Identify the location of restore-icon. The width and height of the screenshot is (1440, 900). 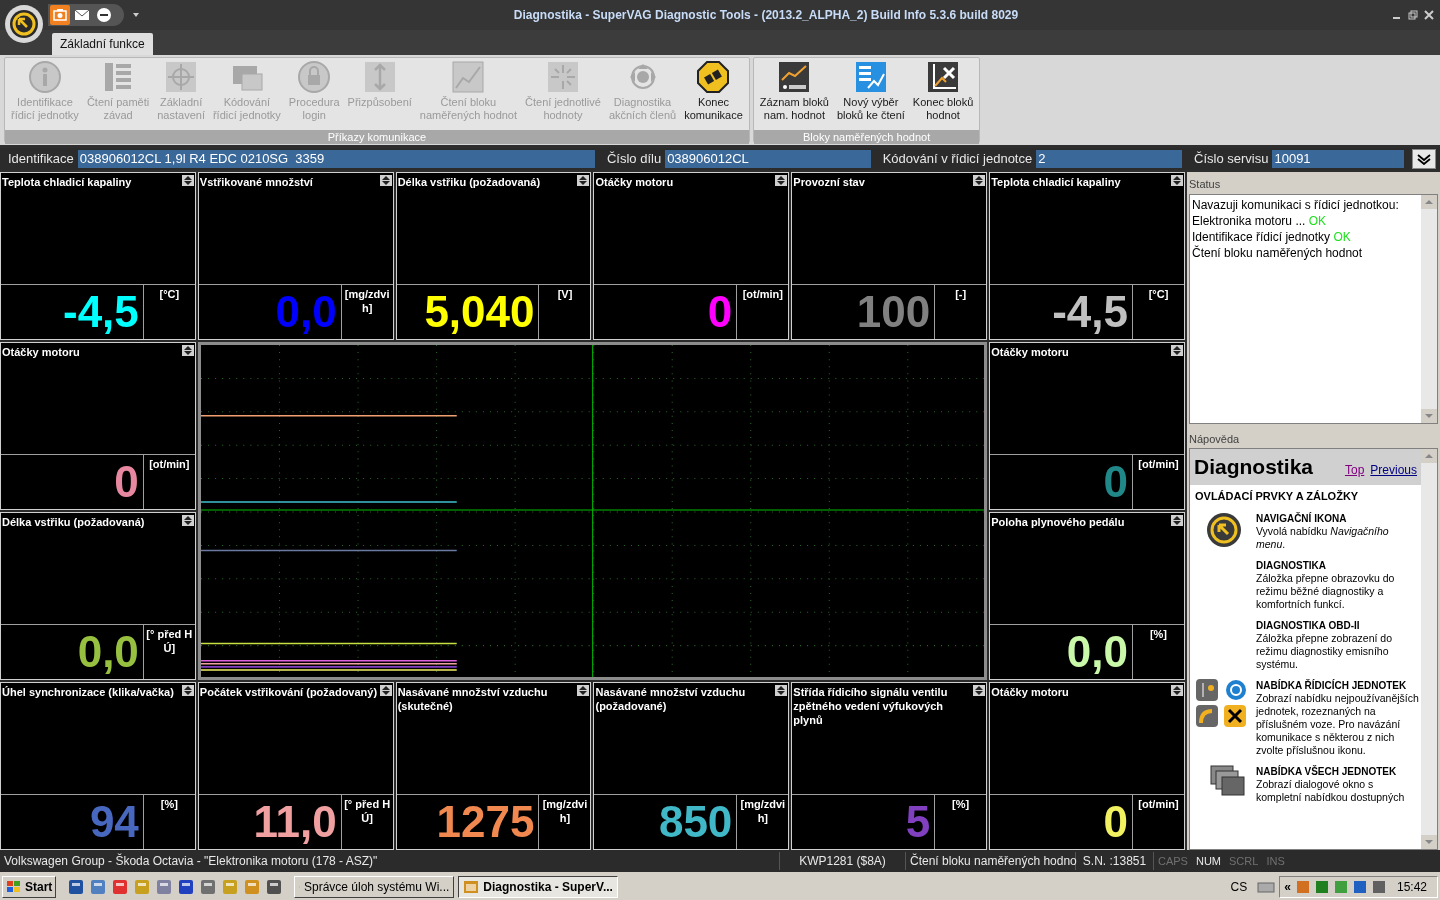
(1413, 15).